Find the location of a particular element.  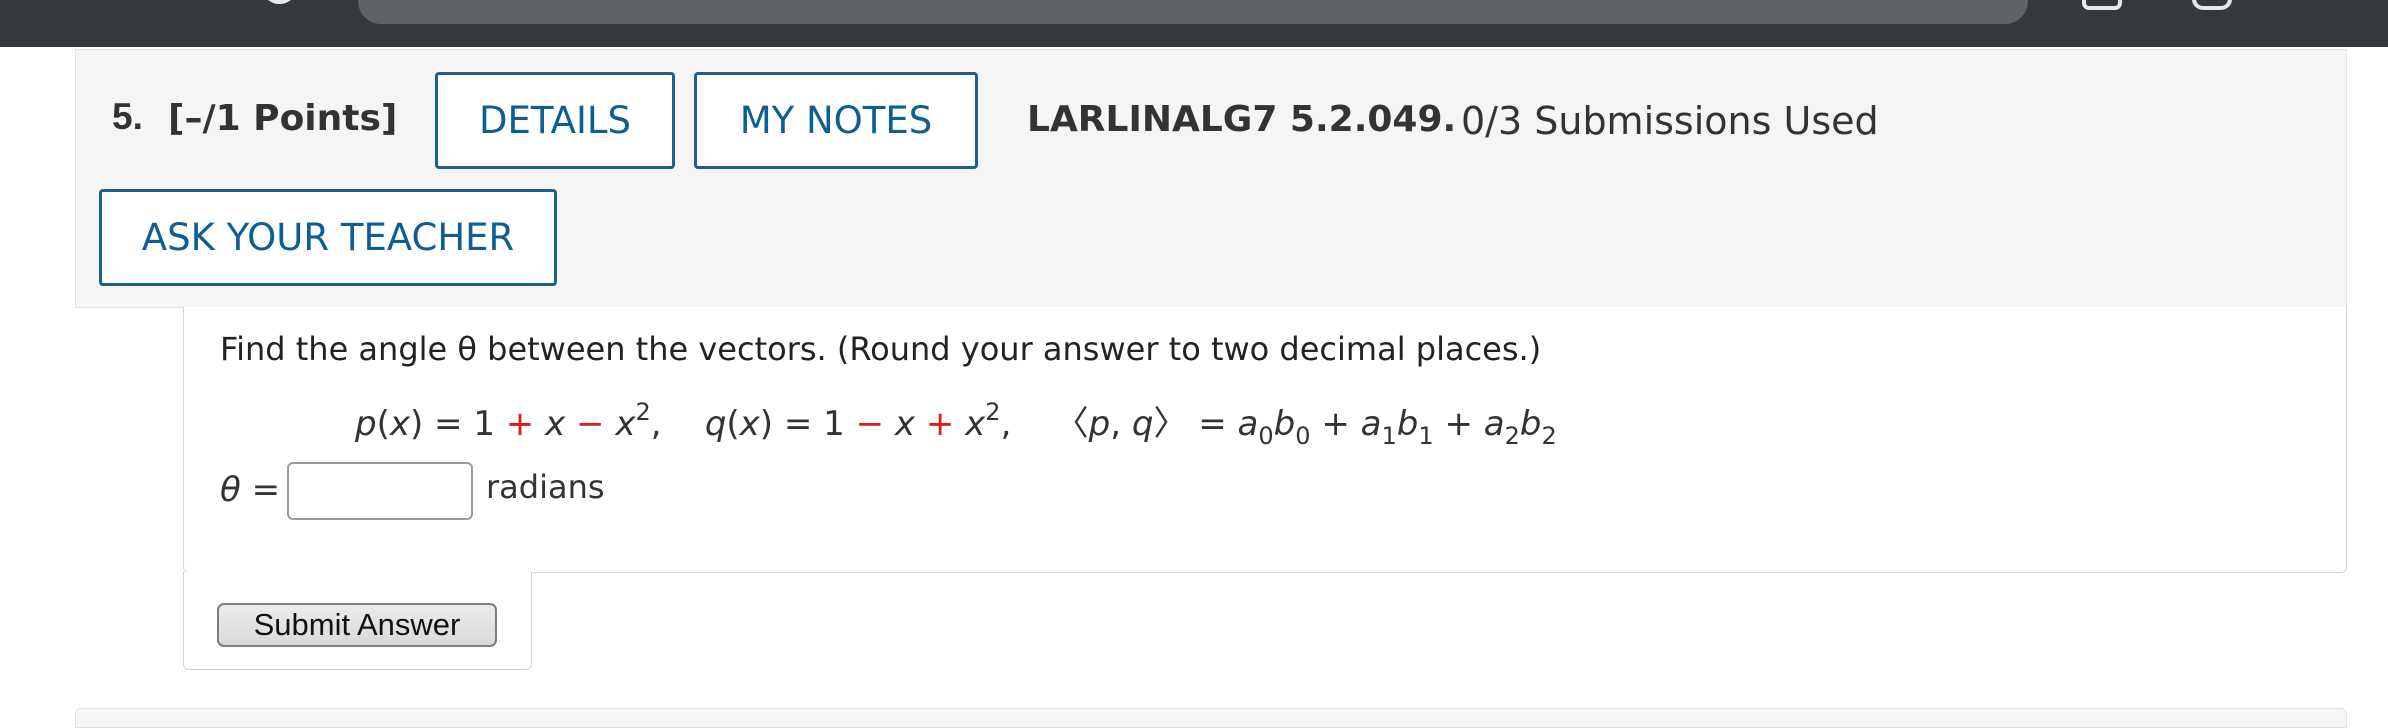

question-points: [–/1 Points] is located at coordinates (283, 118).